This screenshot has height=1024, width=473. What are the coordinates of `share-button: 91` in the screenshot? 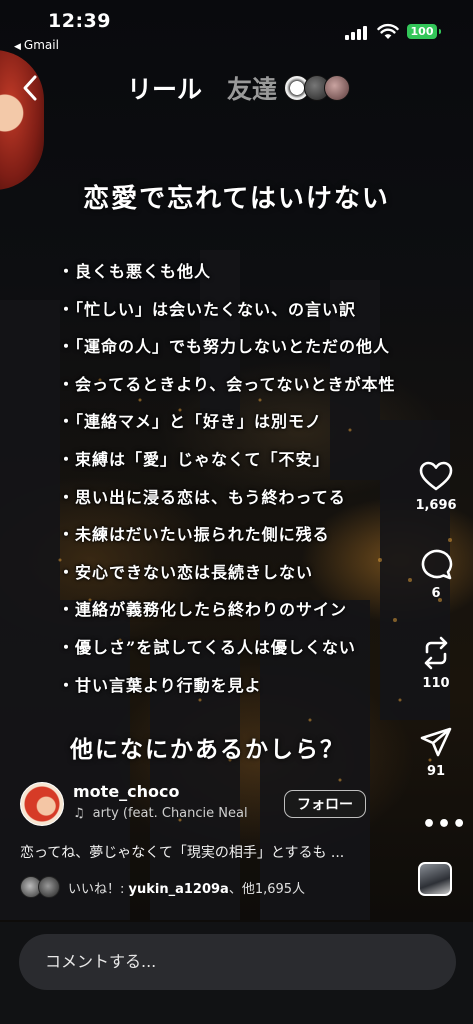 It's located at (436, 752).